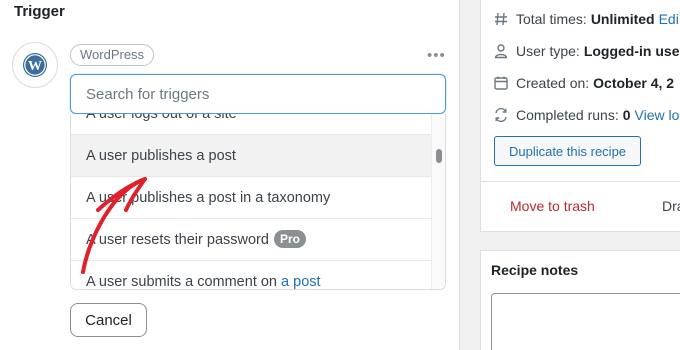  I want to click on total-times-value: Unlimited, so click(622, 19).